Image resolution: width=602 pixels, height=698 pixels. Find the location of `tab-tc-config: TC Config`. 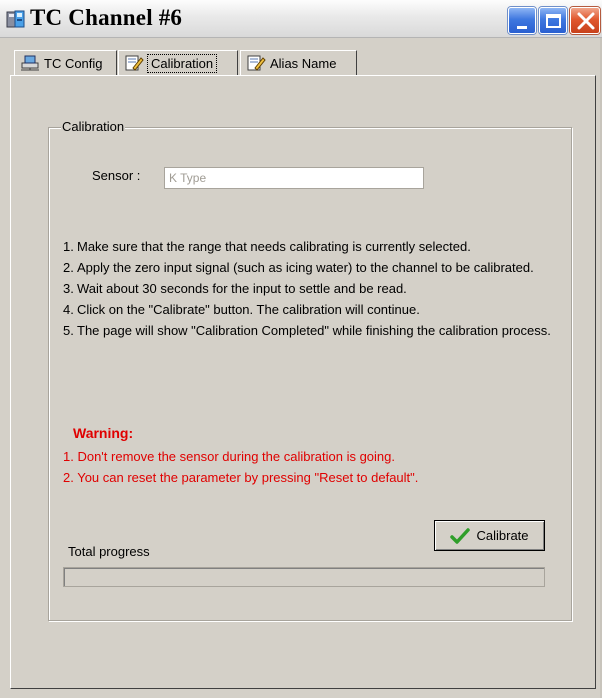

tab-tc-config: TC Config is located at coordinates (65, 62).